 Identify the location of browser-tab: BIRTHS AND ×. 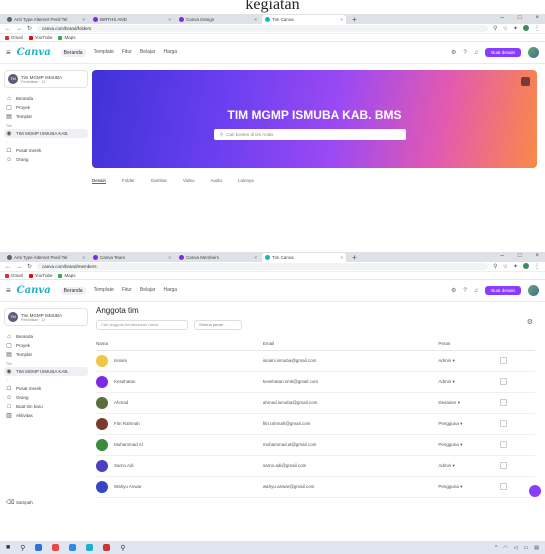
(132, 19).